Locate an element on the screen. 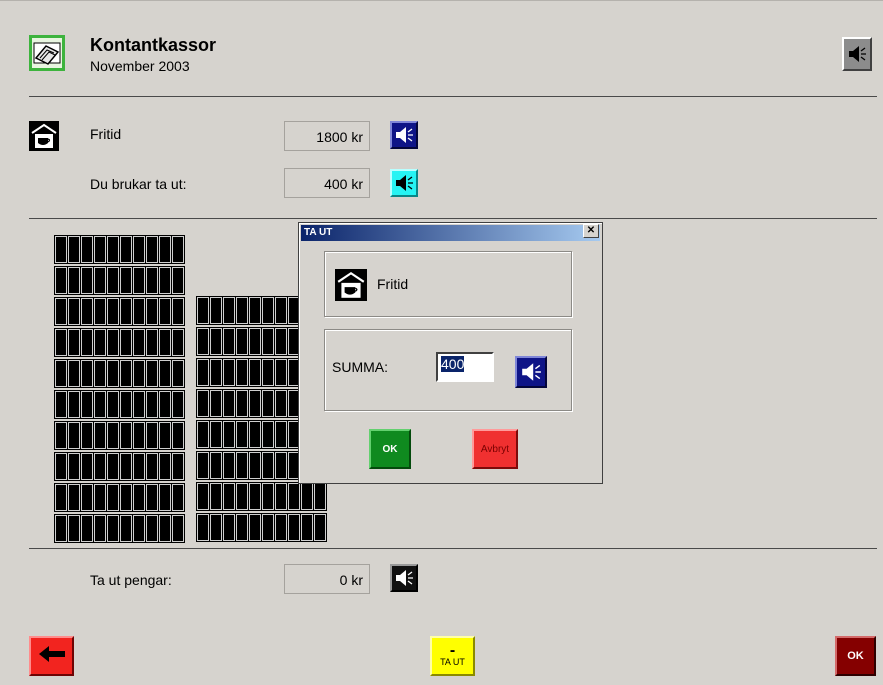  withdraw-label: Ta ut pengar: is located at coordinates (131, 580).